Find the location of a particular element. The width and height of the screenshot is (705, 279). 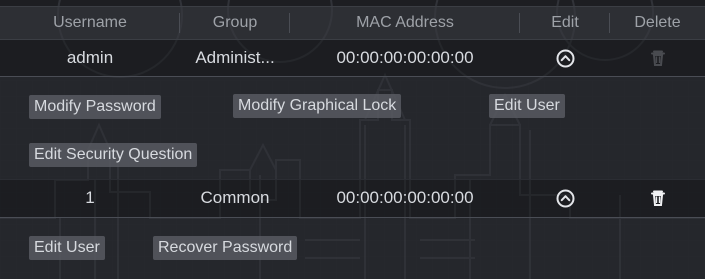

table-row-admin: admin Administ... 00:00:00:00:00:00 is located at coordinates (352, 58).